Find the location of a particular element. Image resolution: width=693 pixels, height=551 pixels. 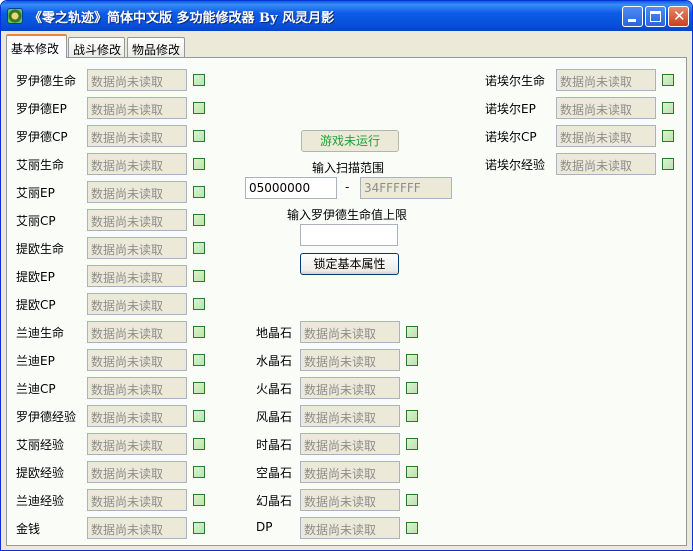

field-label: 罗伊德生命 is located at coordinates (46, 81).